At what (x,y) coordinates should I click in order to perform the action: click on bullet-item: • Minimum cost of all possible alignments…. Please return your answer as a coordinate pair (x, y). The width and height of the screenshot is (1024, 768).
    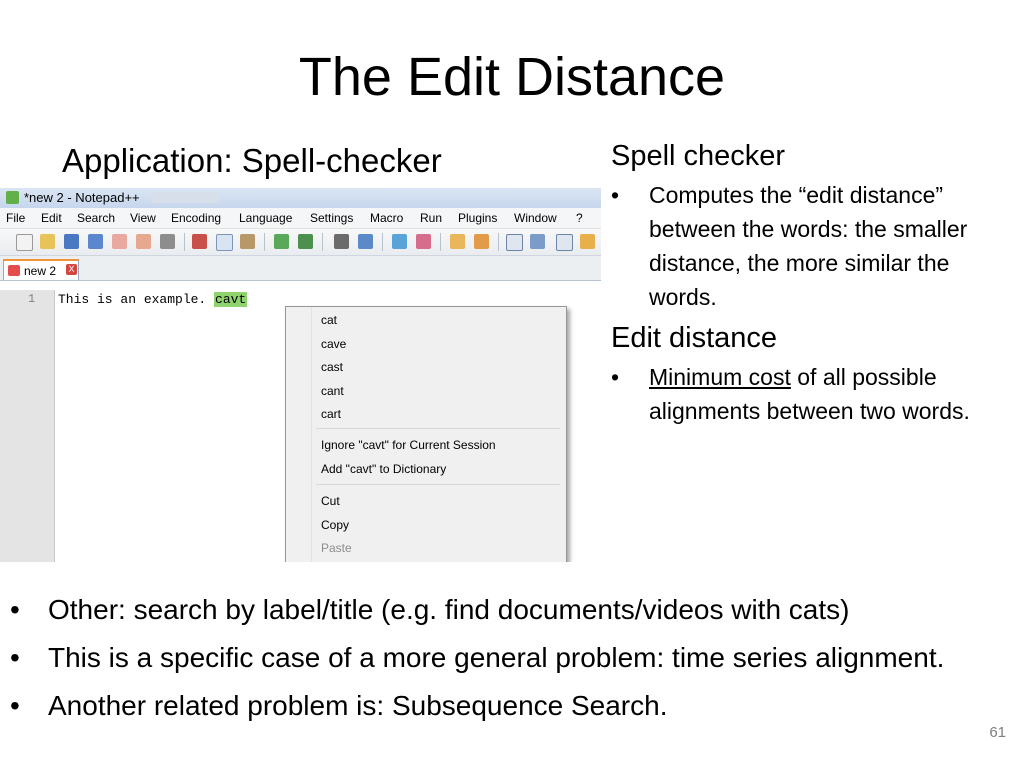
    Looking at the image, I should click on (811, 394).